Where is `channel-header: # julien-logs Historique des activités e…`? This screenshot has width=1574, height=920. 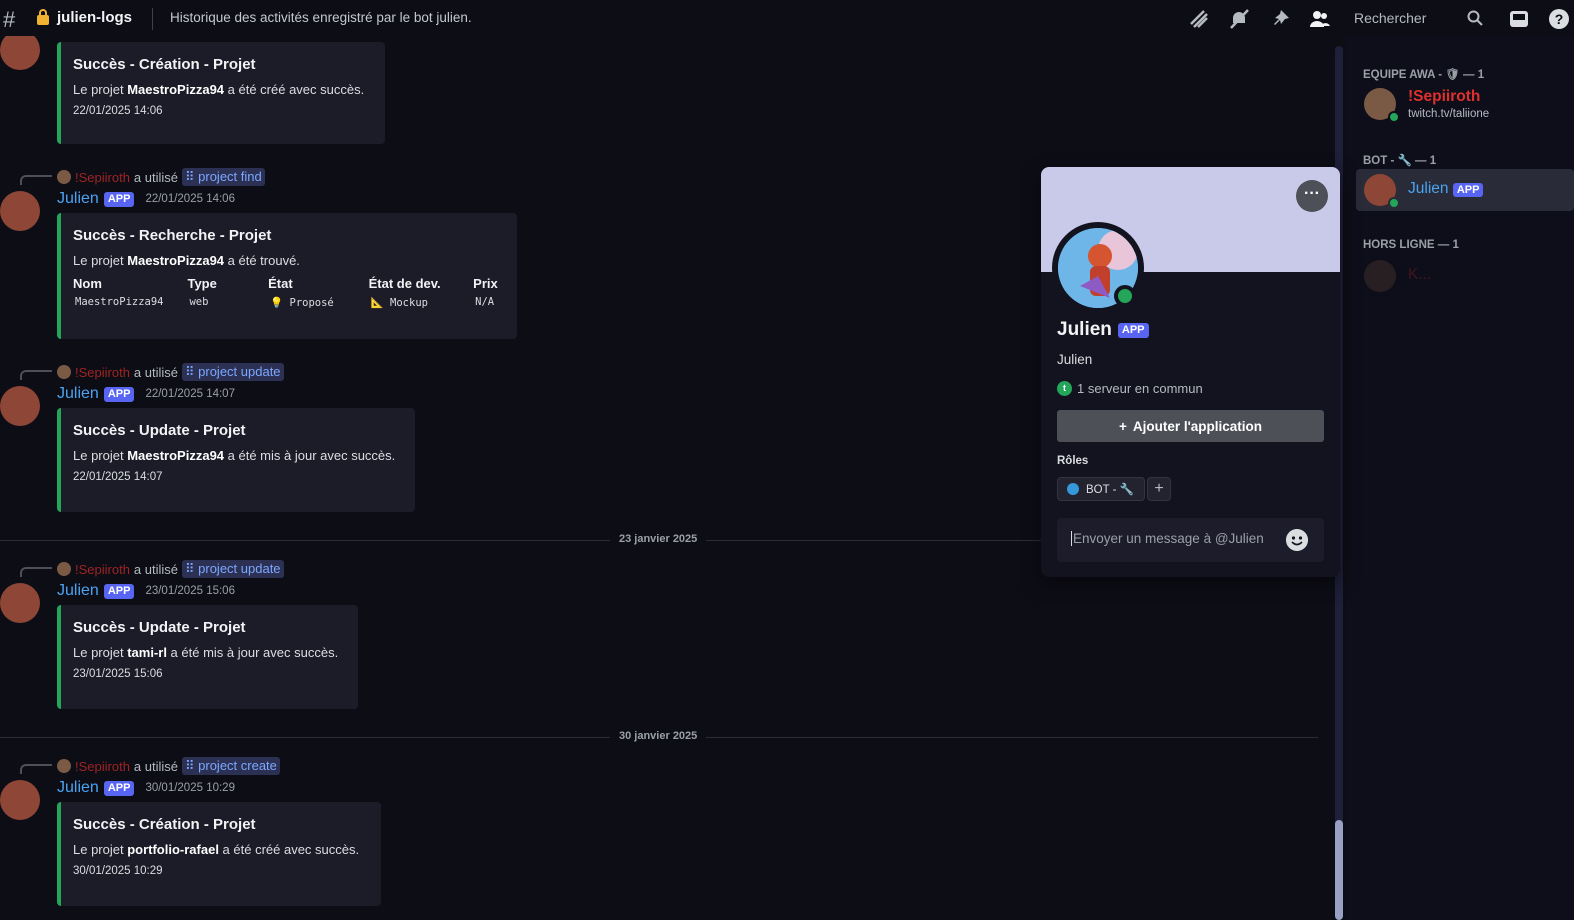
channel-header: # julien-logs Historique des activités e… is located at coordinates (787, 18).